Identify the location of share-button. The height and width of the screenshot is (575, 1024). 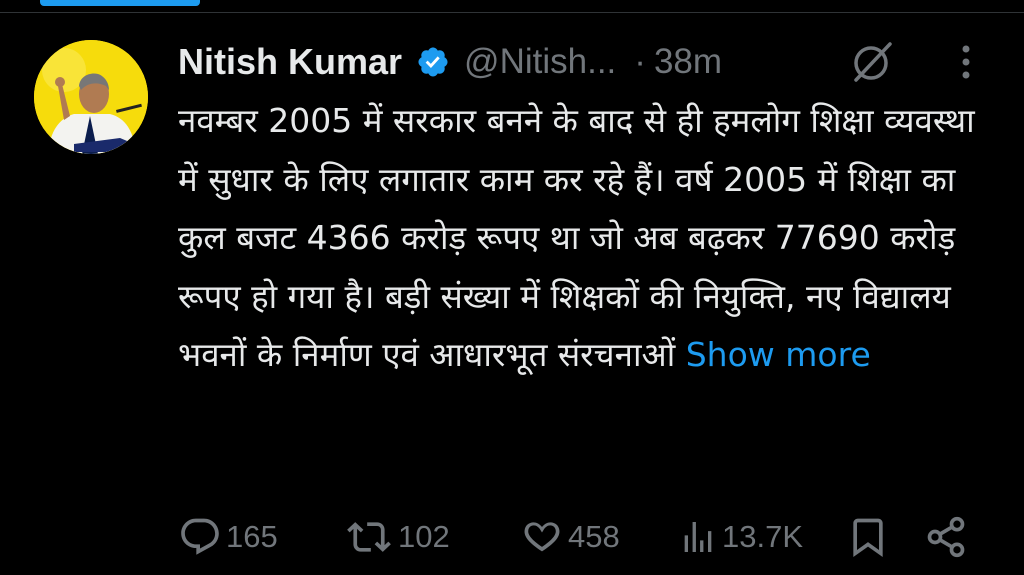
(946, 537).